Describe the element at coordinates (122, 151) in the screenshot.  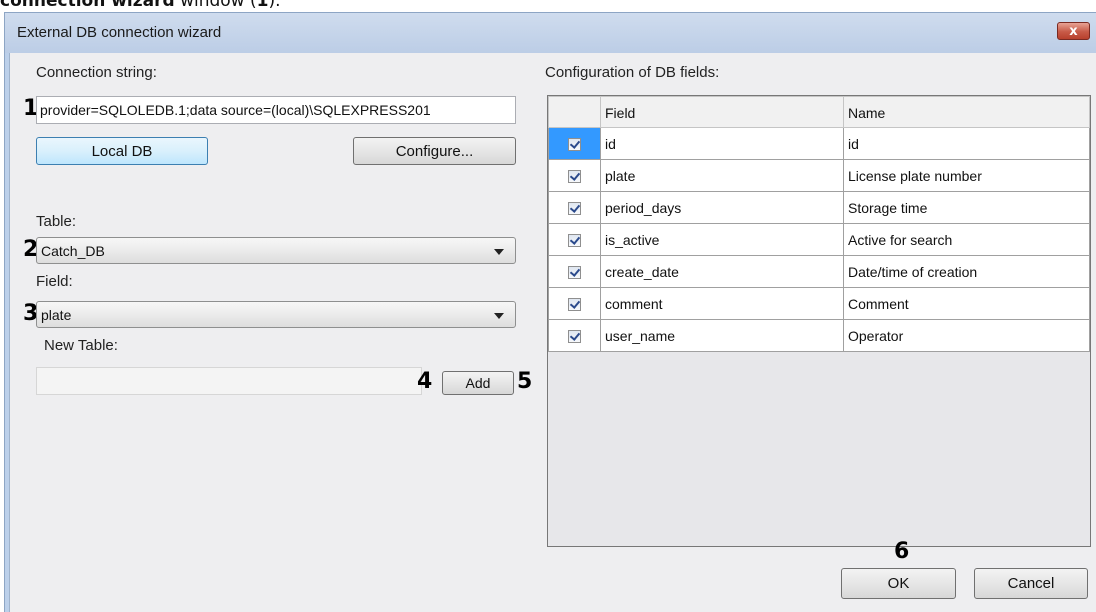
I see `local-db-button: Local DB` at that location.